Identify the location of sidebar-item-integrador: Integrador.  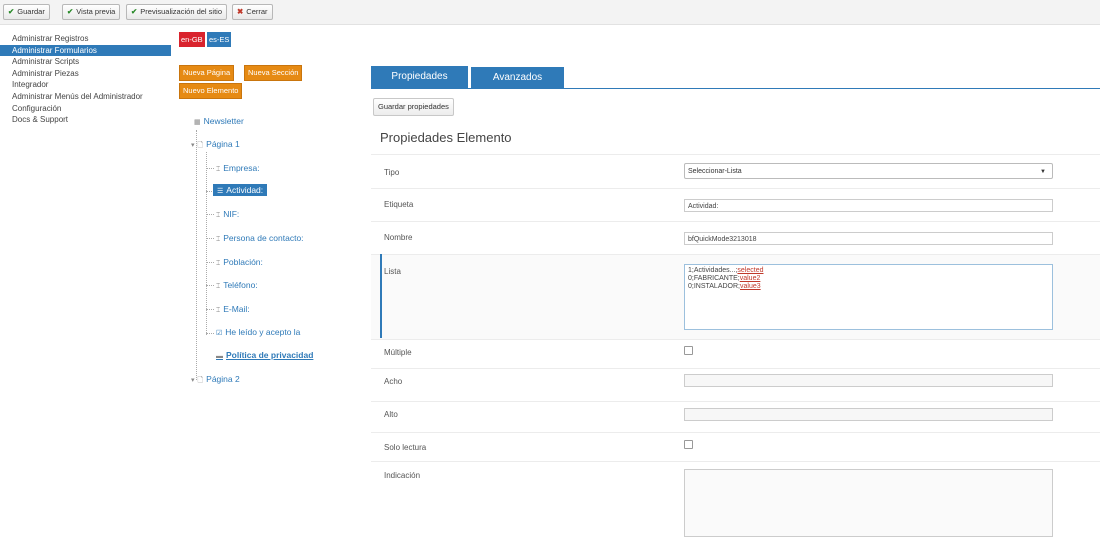
(91, 85).